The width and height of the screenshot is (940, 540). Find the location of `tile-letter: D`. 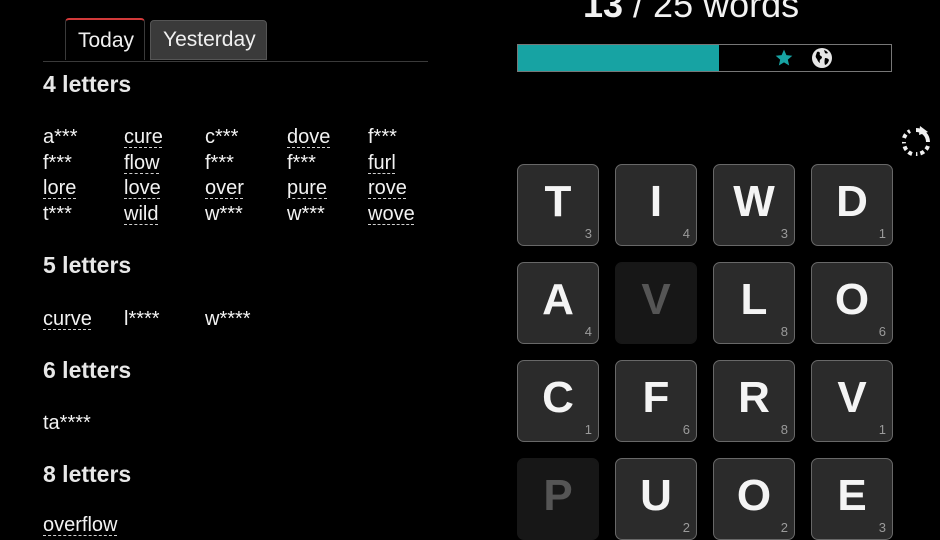

tile-letter: D is located at coordinates (852, 201).